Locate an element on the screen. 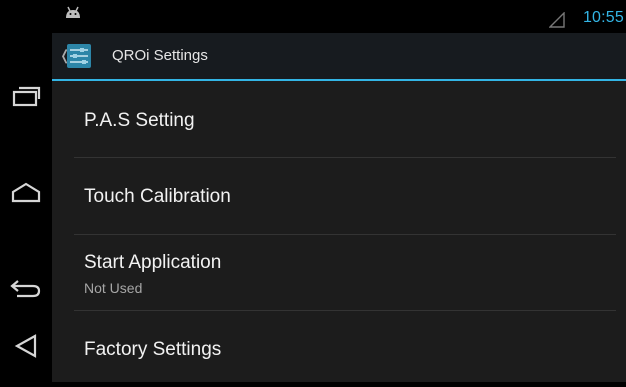  setting-title: Touch Calibration is located at coordinates (157, 196).